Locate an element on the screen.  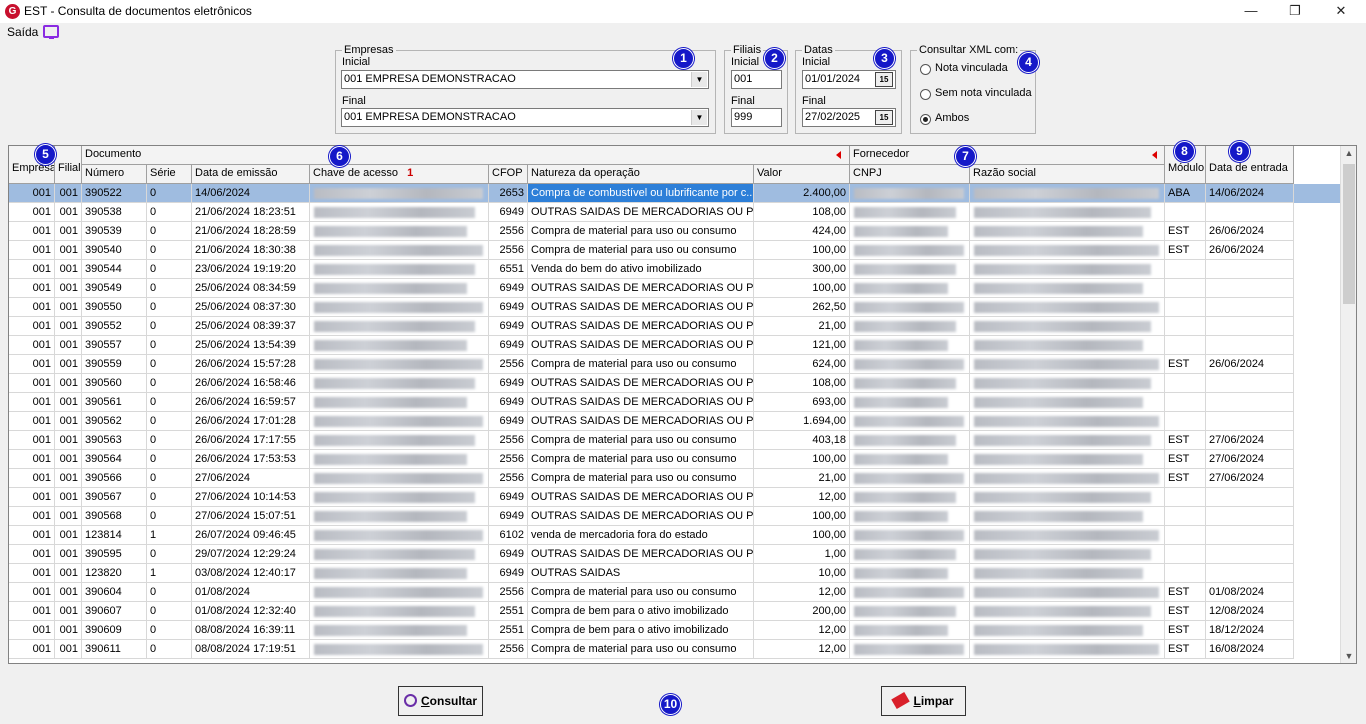
restore-button: ❐ is located at coordinates (1295, 11).